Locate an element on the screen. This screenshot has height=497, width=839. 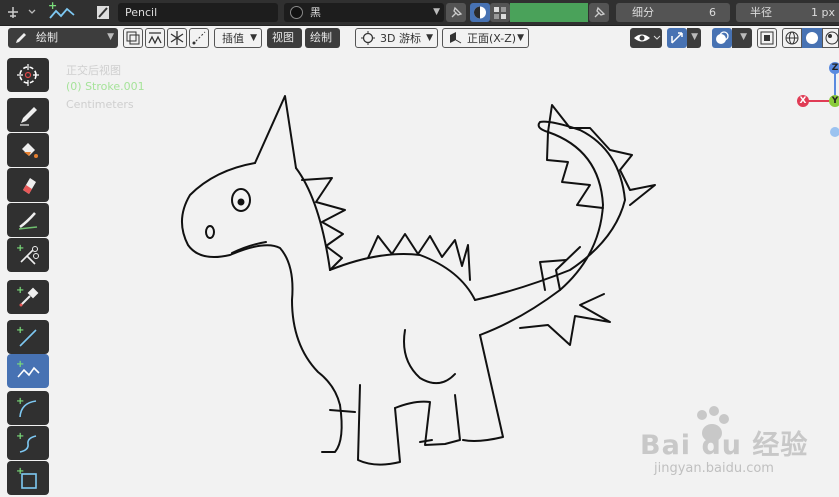
watermark: Bai du 经验 jingyan.baidu.com is located at coordinates (725, 445).